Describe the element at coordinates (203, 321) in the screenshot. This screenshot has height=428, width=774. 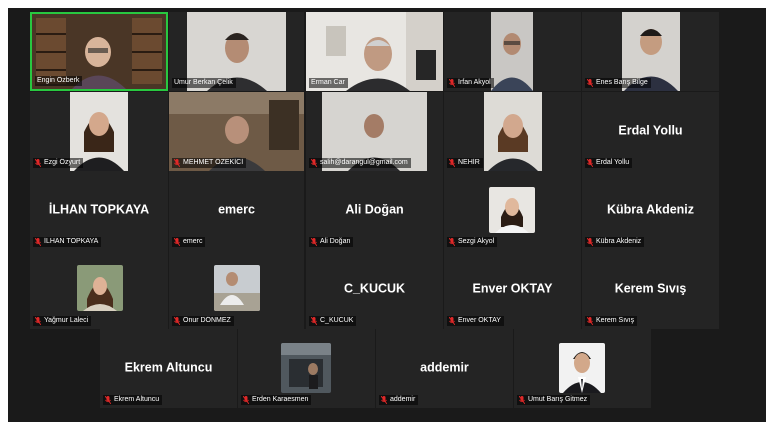
I see `participant-name-label: Onur DÖNMEZ` at that location.